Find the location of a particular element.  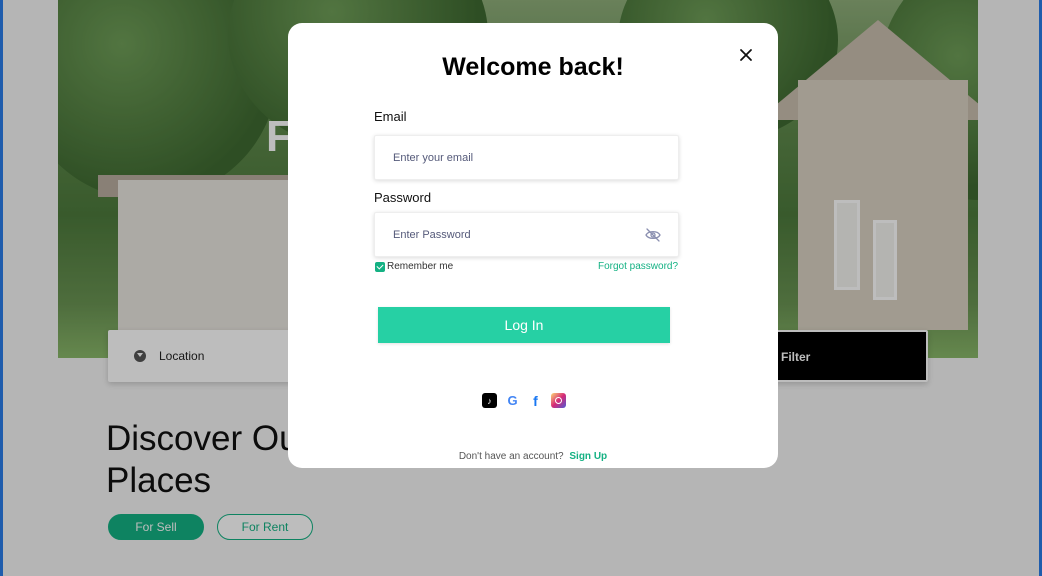

email-label: Email is located at coordinates (390, 116).